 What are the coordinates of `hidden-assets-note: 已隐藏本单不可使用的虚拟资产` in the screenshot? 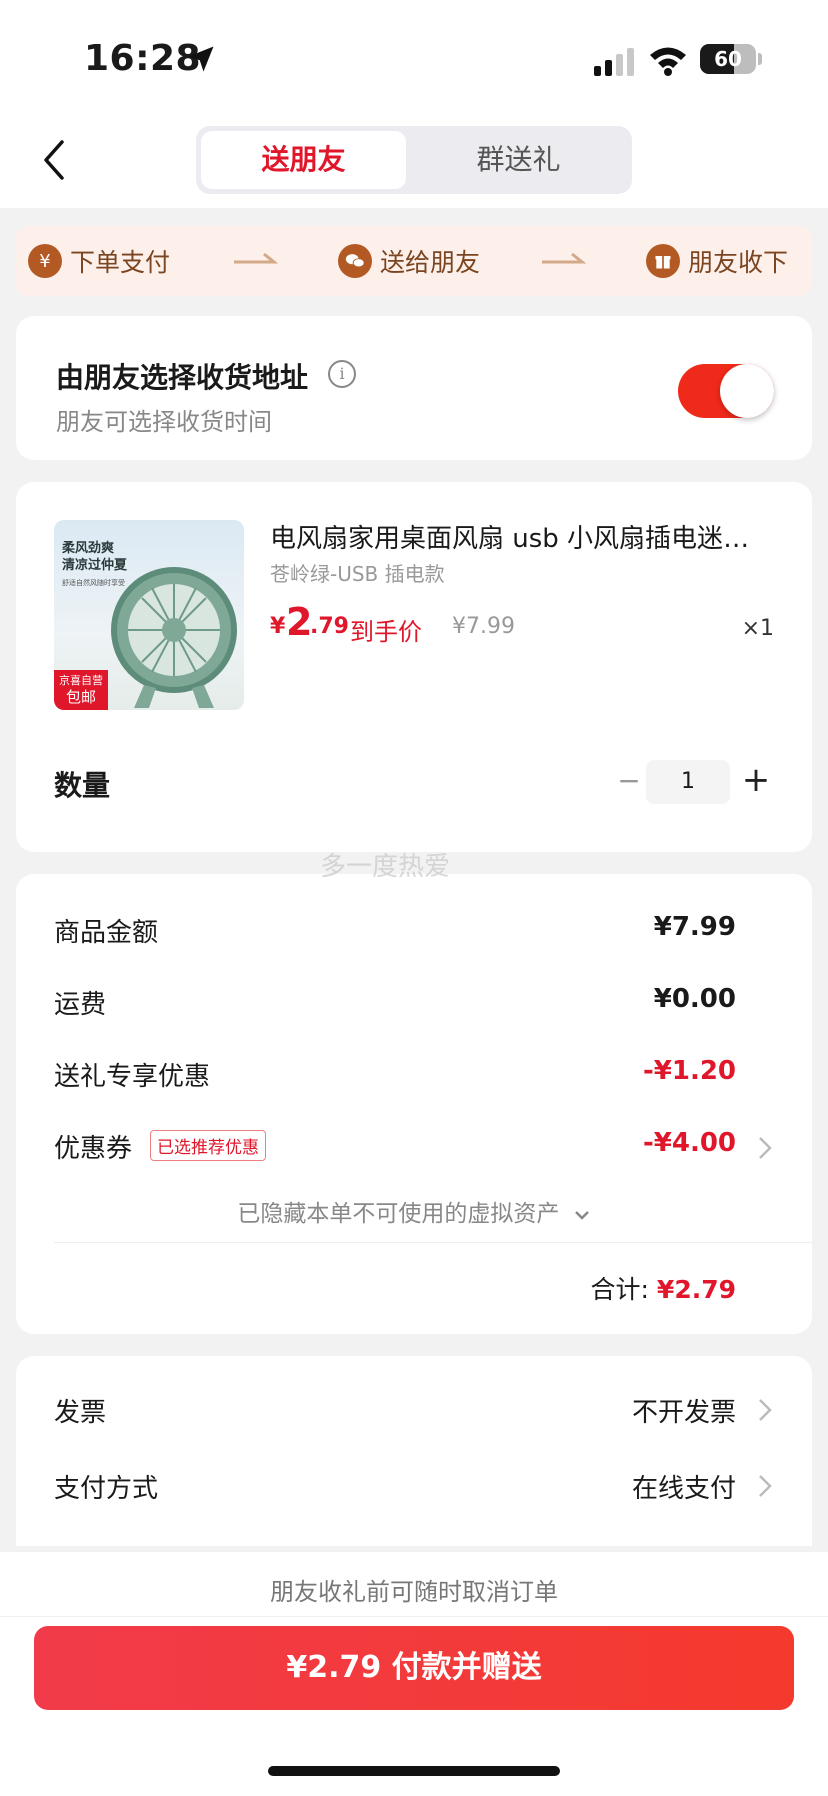 It's located at (398, 1214).